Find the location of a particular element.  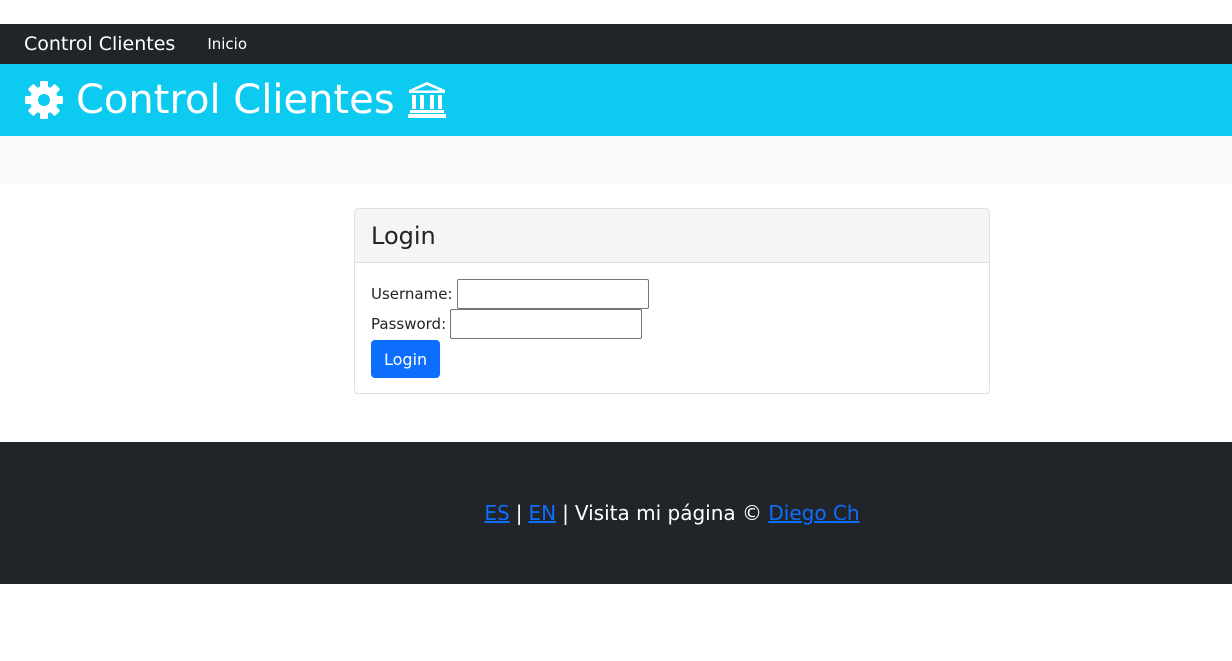

language-es-link: ES is located at coordinates (496, 513).